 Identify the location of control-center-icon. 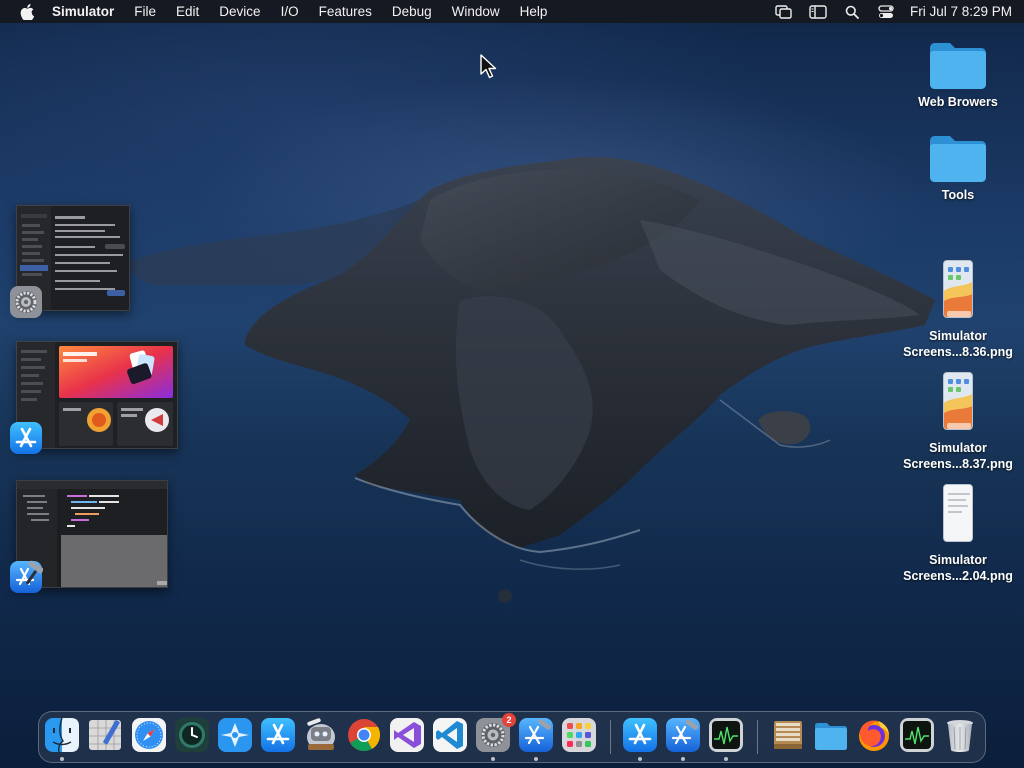
(886, 12).